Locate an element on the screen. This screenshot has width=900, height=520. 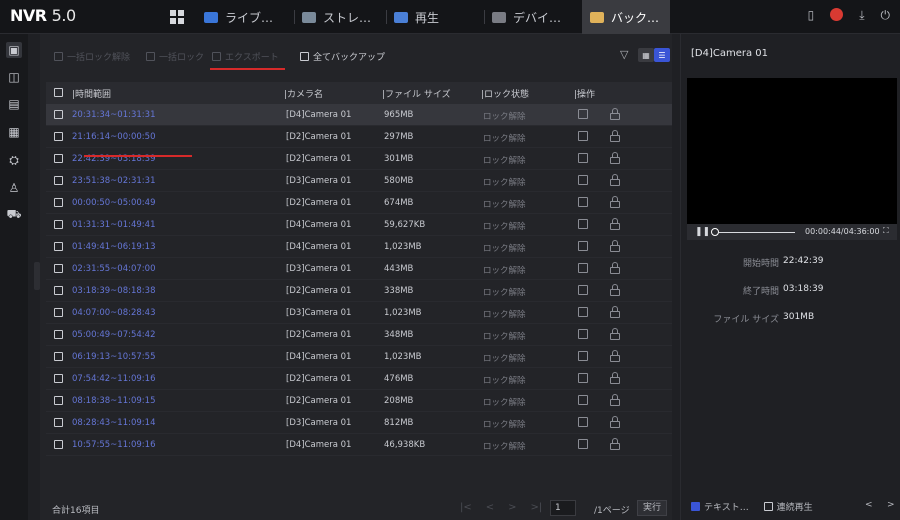
last-page-icon: >| is located at coordinates (537, 507).